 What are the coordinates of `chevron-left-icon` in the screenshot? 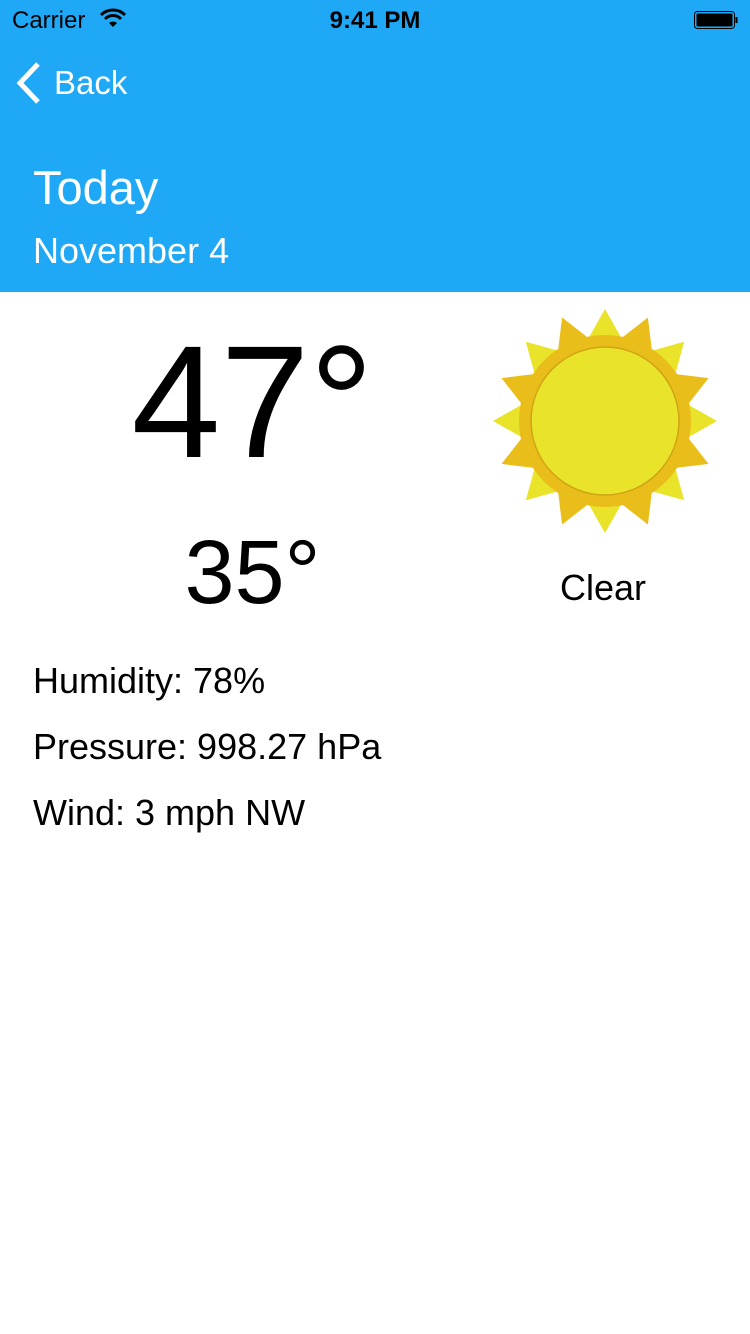 It's located at (28, 83).